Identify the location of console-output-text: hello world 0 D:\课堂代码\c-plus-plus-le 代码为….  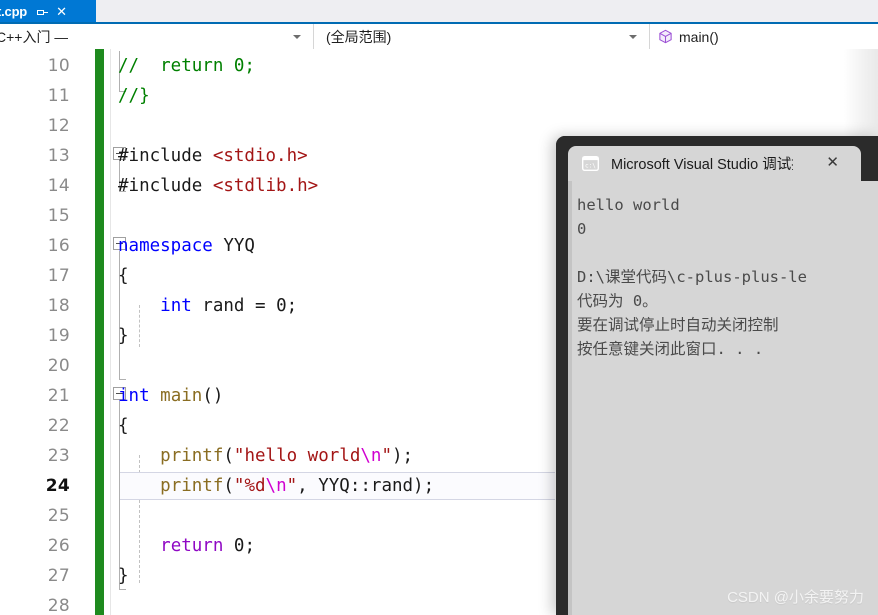
(692, 277).